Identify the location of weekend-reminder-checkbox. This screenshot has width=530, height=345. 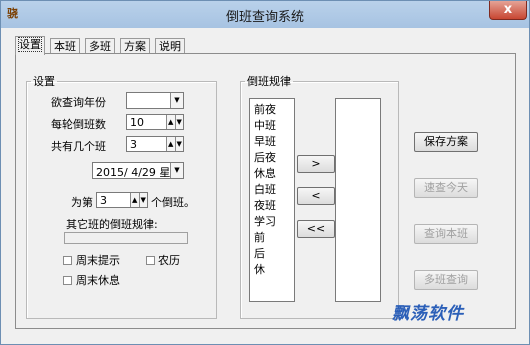
(67, 260).